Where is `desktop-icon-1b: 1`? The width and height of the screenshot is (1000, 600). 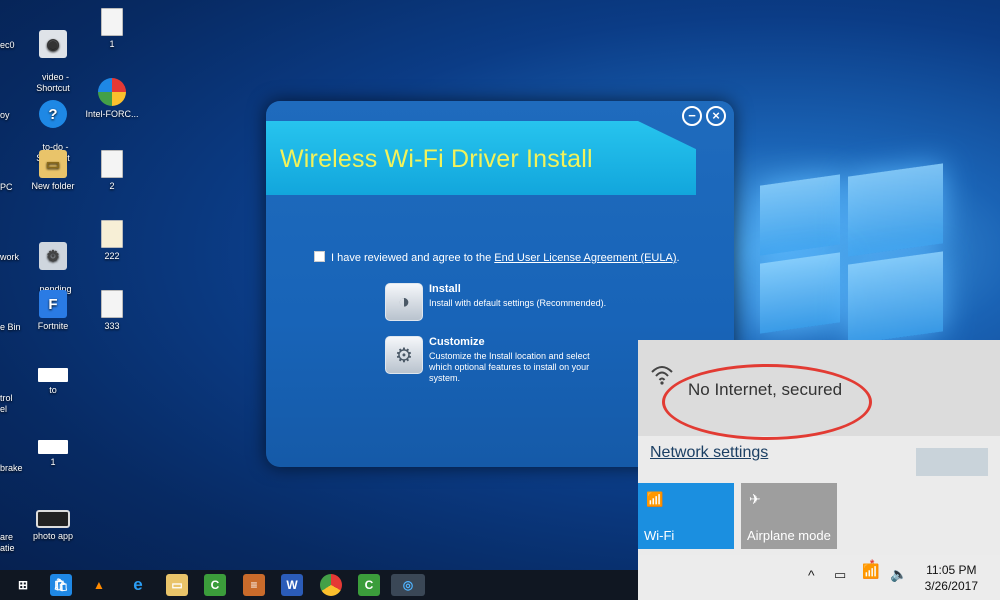 desktop-icon-1b: 1 is located at coordinates (53, 454).